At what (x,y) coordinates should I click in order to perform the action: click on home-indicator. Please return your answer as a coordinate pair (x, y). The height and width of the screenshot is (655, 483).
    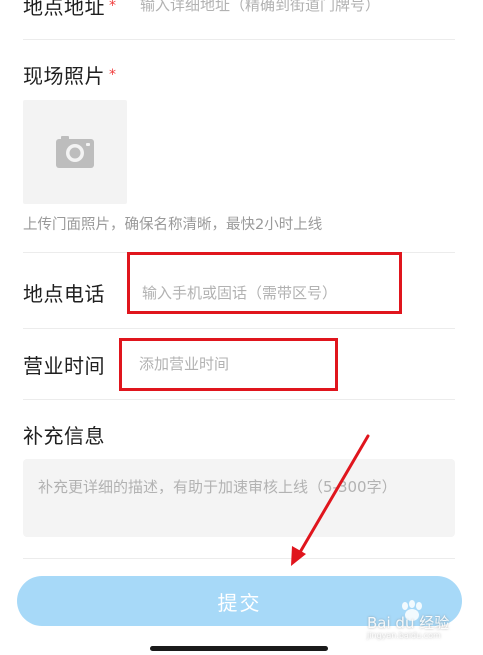
    Looking at the image, I should click on (239, 648).